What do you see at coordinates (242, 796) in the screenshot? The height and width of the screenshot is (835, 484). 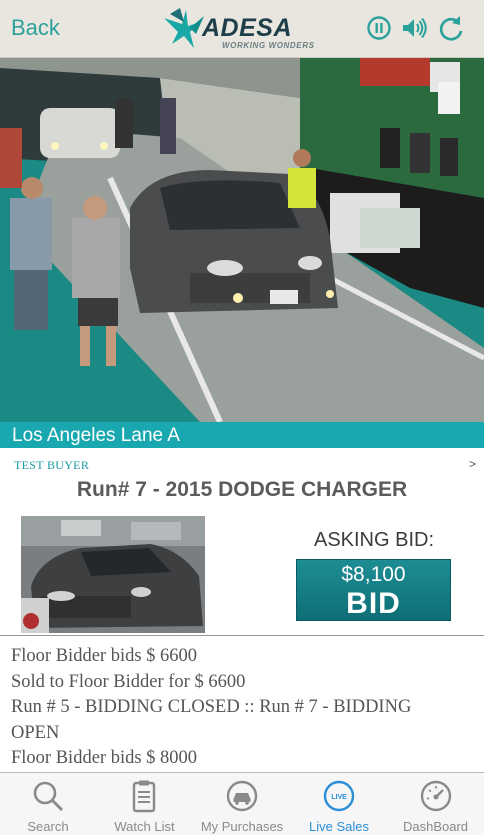 I see `car-icon` at bounding box center [242, 796].